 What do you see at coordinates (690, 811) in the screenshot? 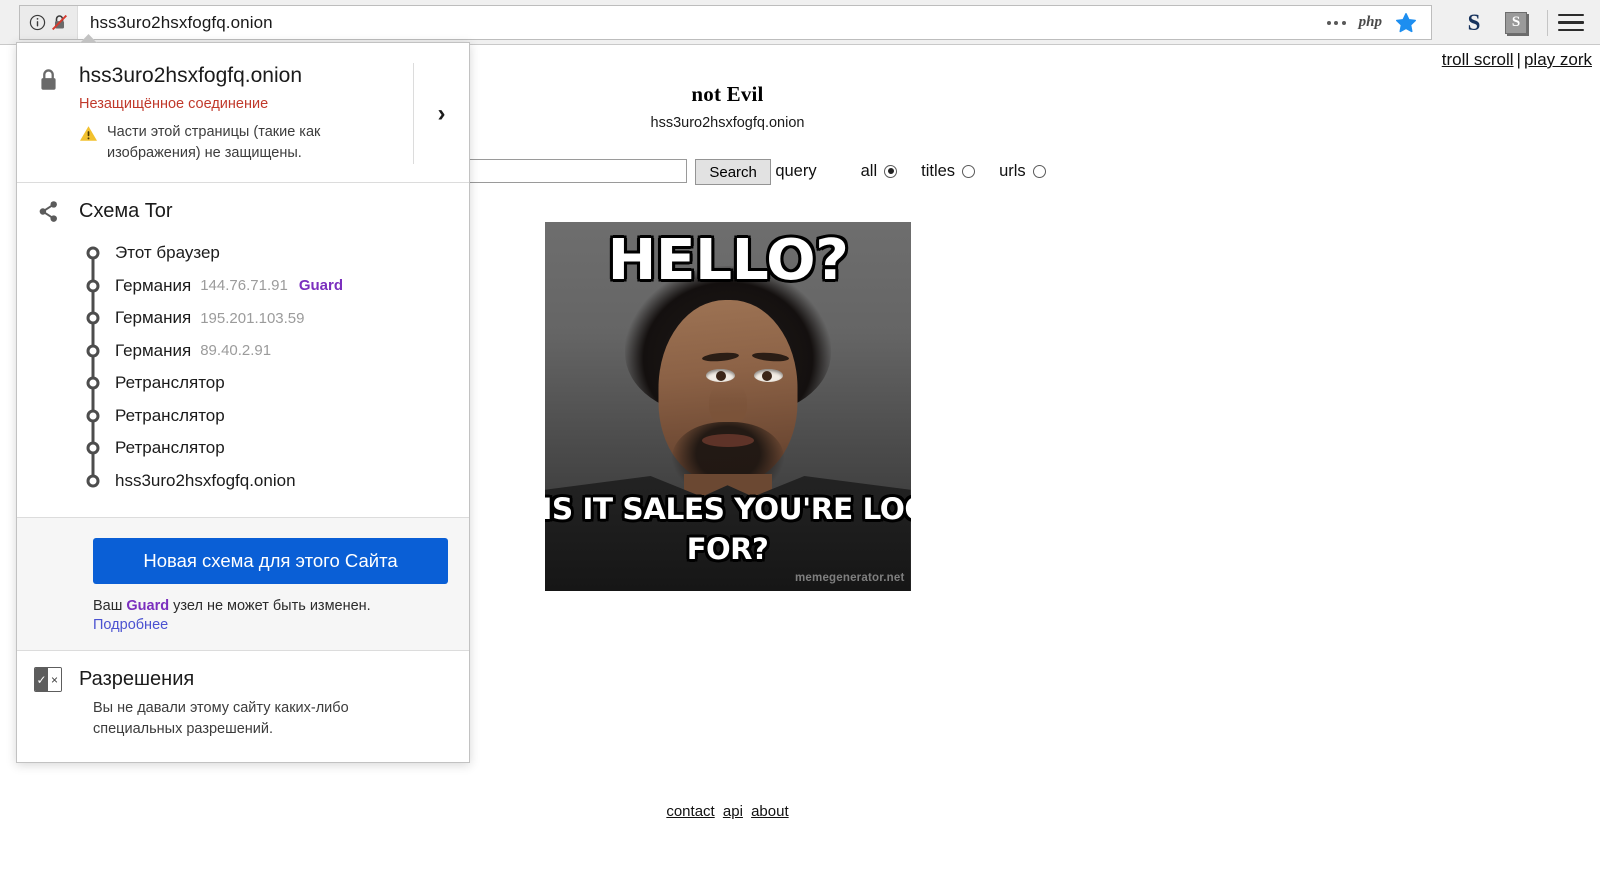
I see `footer-link-contact: contact` at bounding box center [690, 811].